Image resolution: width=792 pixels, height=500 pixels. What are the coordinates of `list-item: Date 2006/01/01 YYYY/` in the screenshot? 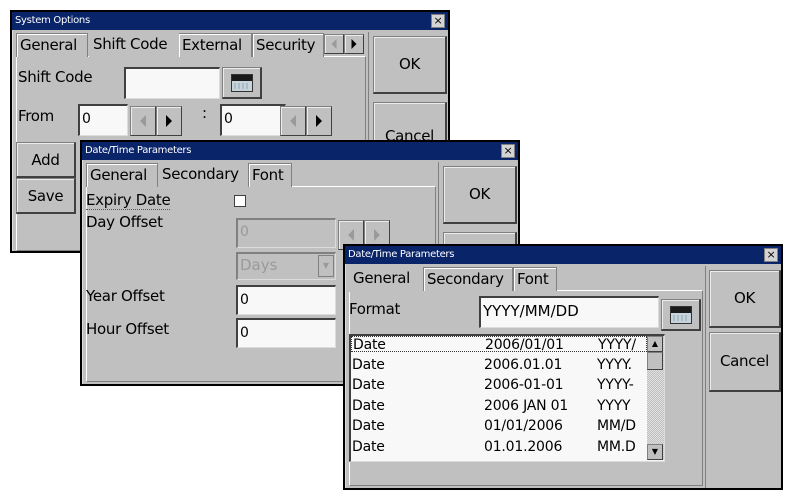 It's located at (499, 344).